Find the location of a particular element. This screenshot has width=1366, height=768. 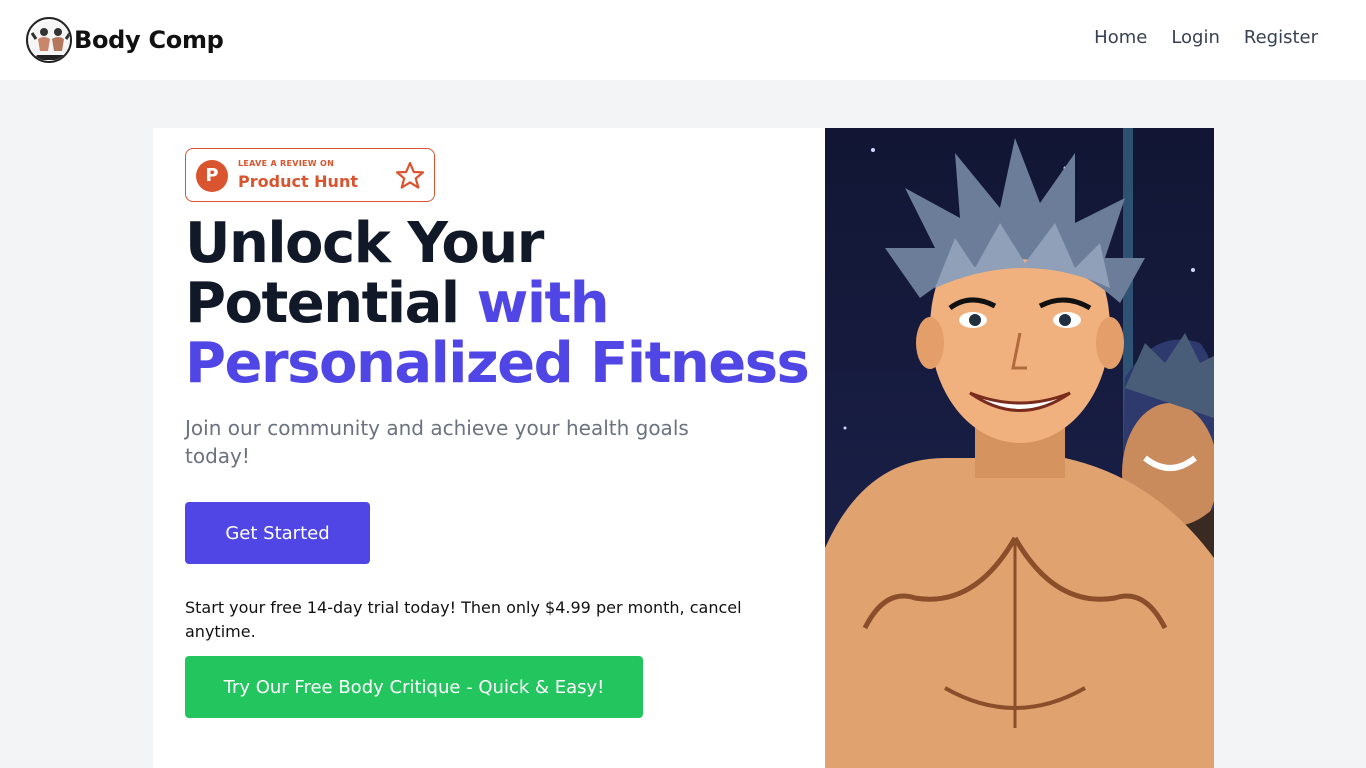

star-outline-icon is located at coordinates (410, 175).